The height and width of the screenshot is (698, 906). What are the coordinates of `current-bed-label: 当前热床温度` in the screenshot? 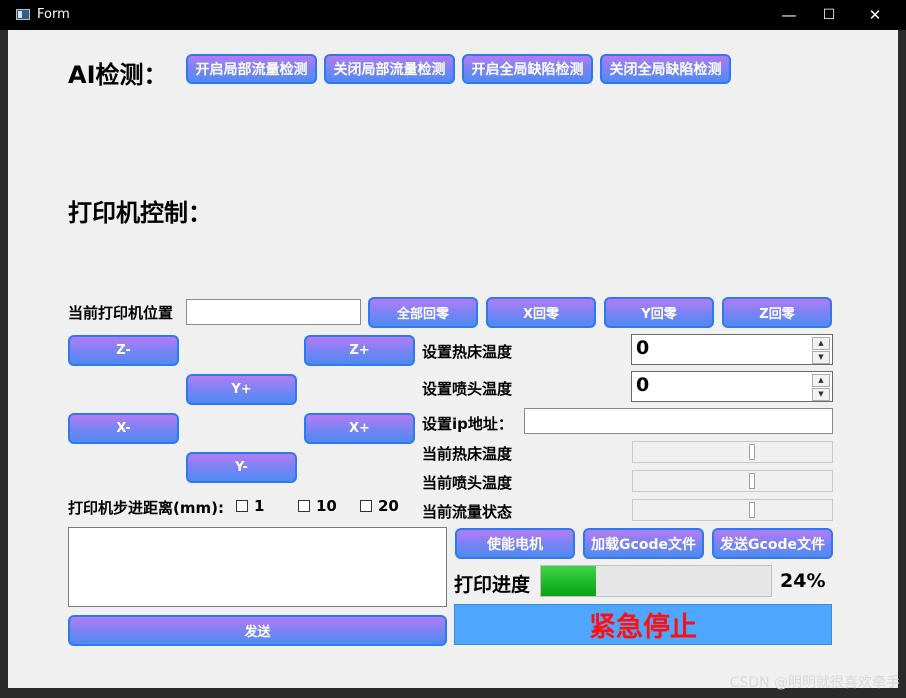 It's located at (467, 454).